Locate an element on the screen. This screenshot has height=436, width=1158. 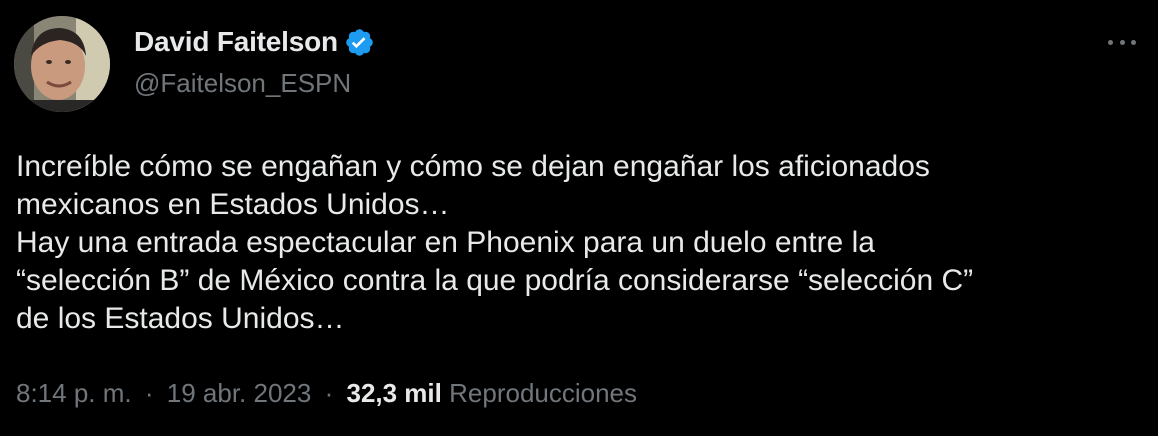
more-options-icon is located at coordinates (1122, 42).